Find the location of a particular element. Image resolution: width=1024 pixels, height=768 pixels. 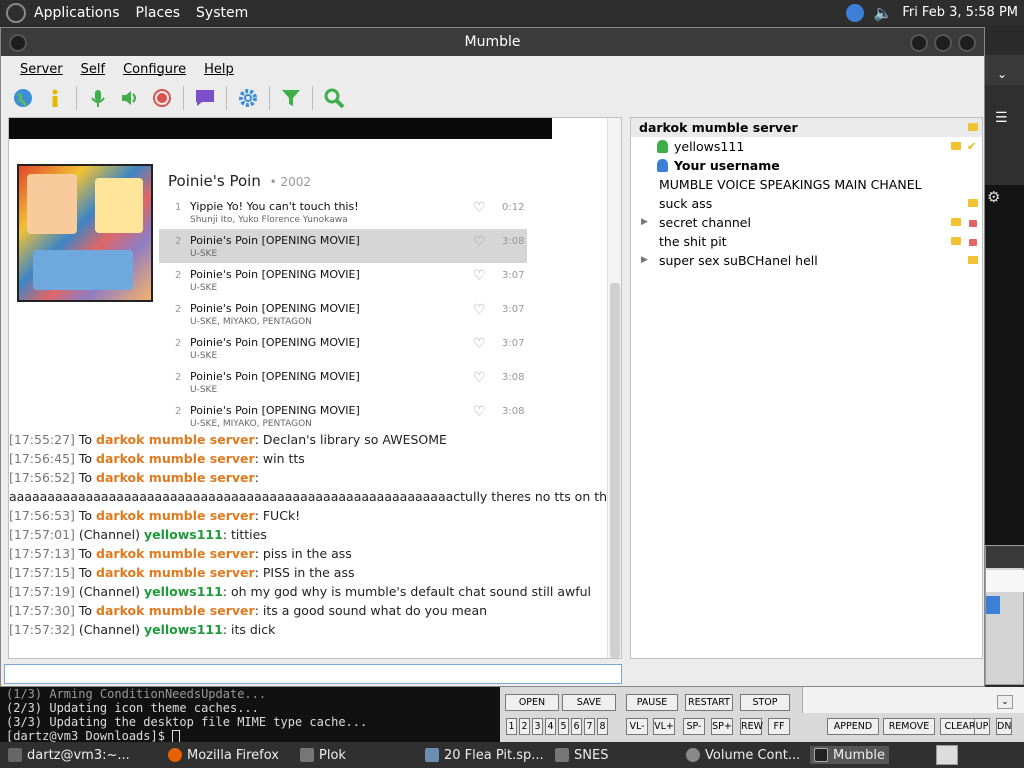

player-button-open: OPEN is located at coordinates (532, 702).